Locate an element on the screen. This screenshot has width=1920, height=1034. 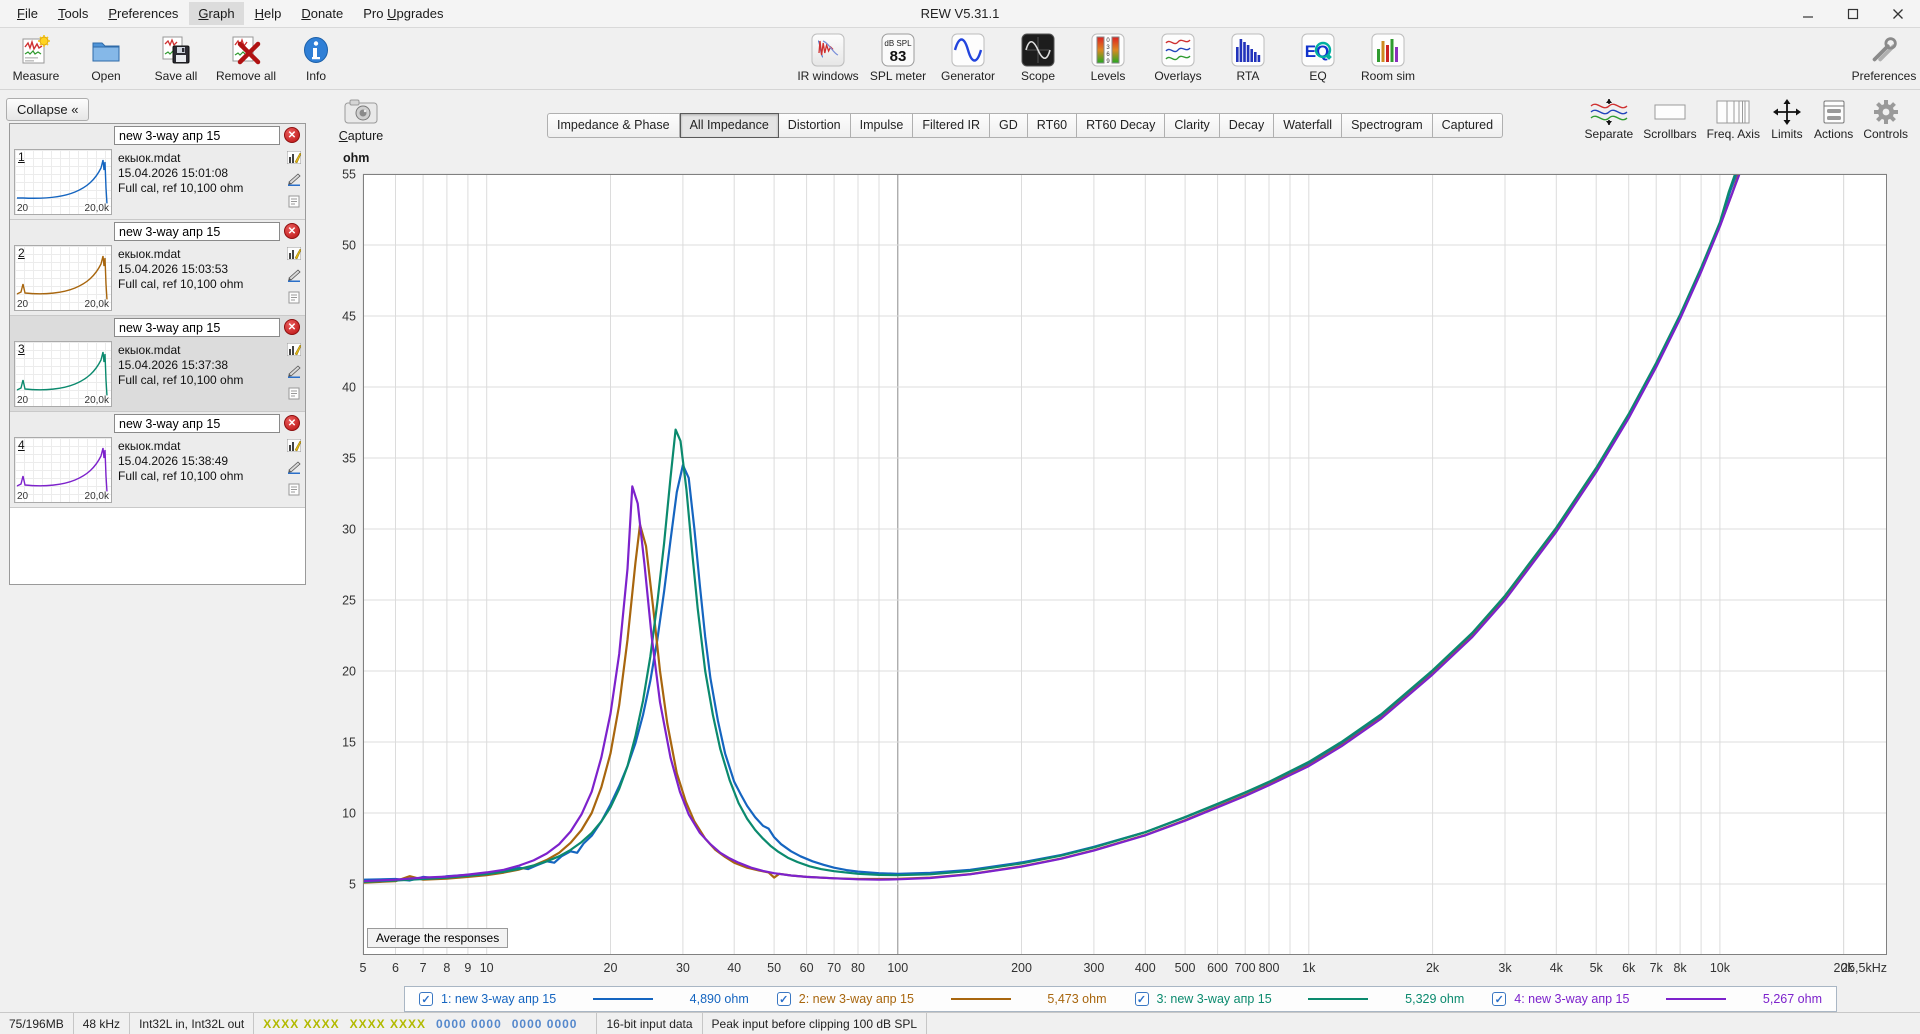
collapse-sidebar-button: Collapse « is located at coordinates (48, 109).